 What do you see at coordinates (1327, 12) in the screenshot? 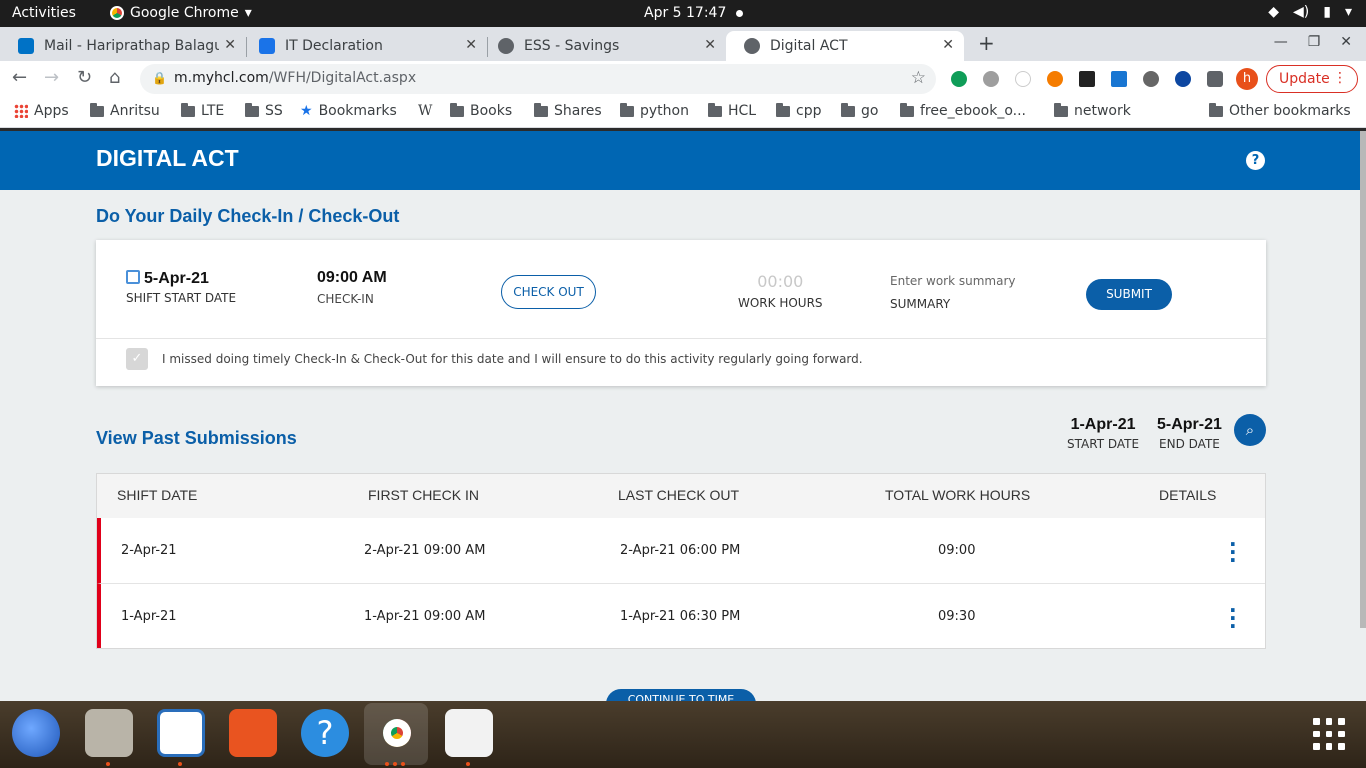
I see `battery-icon: ▮` at bounding box center [1327, 12].